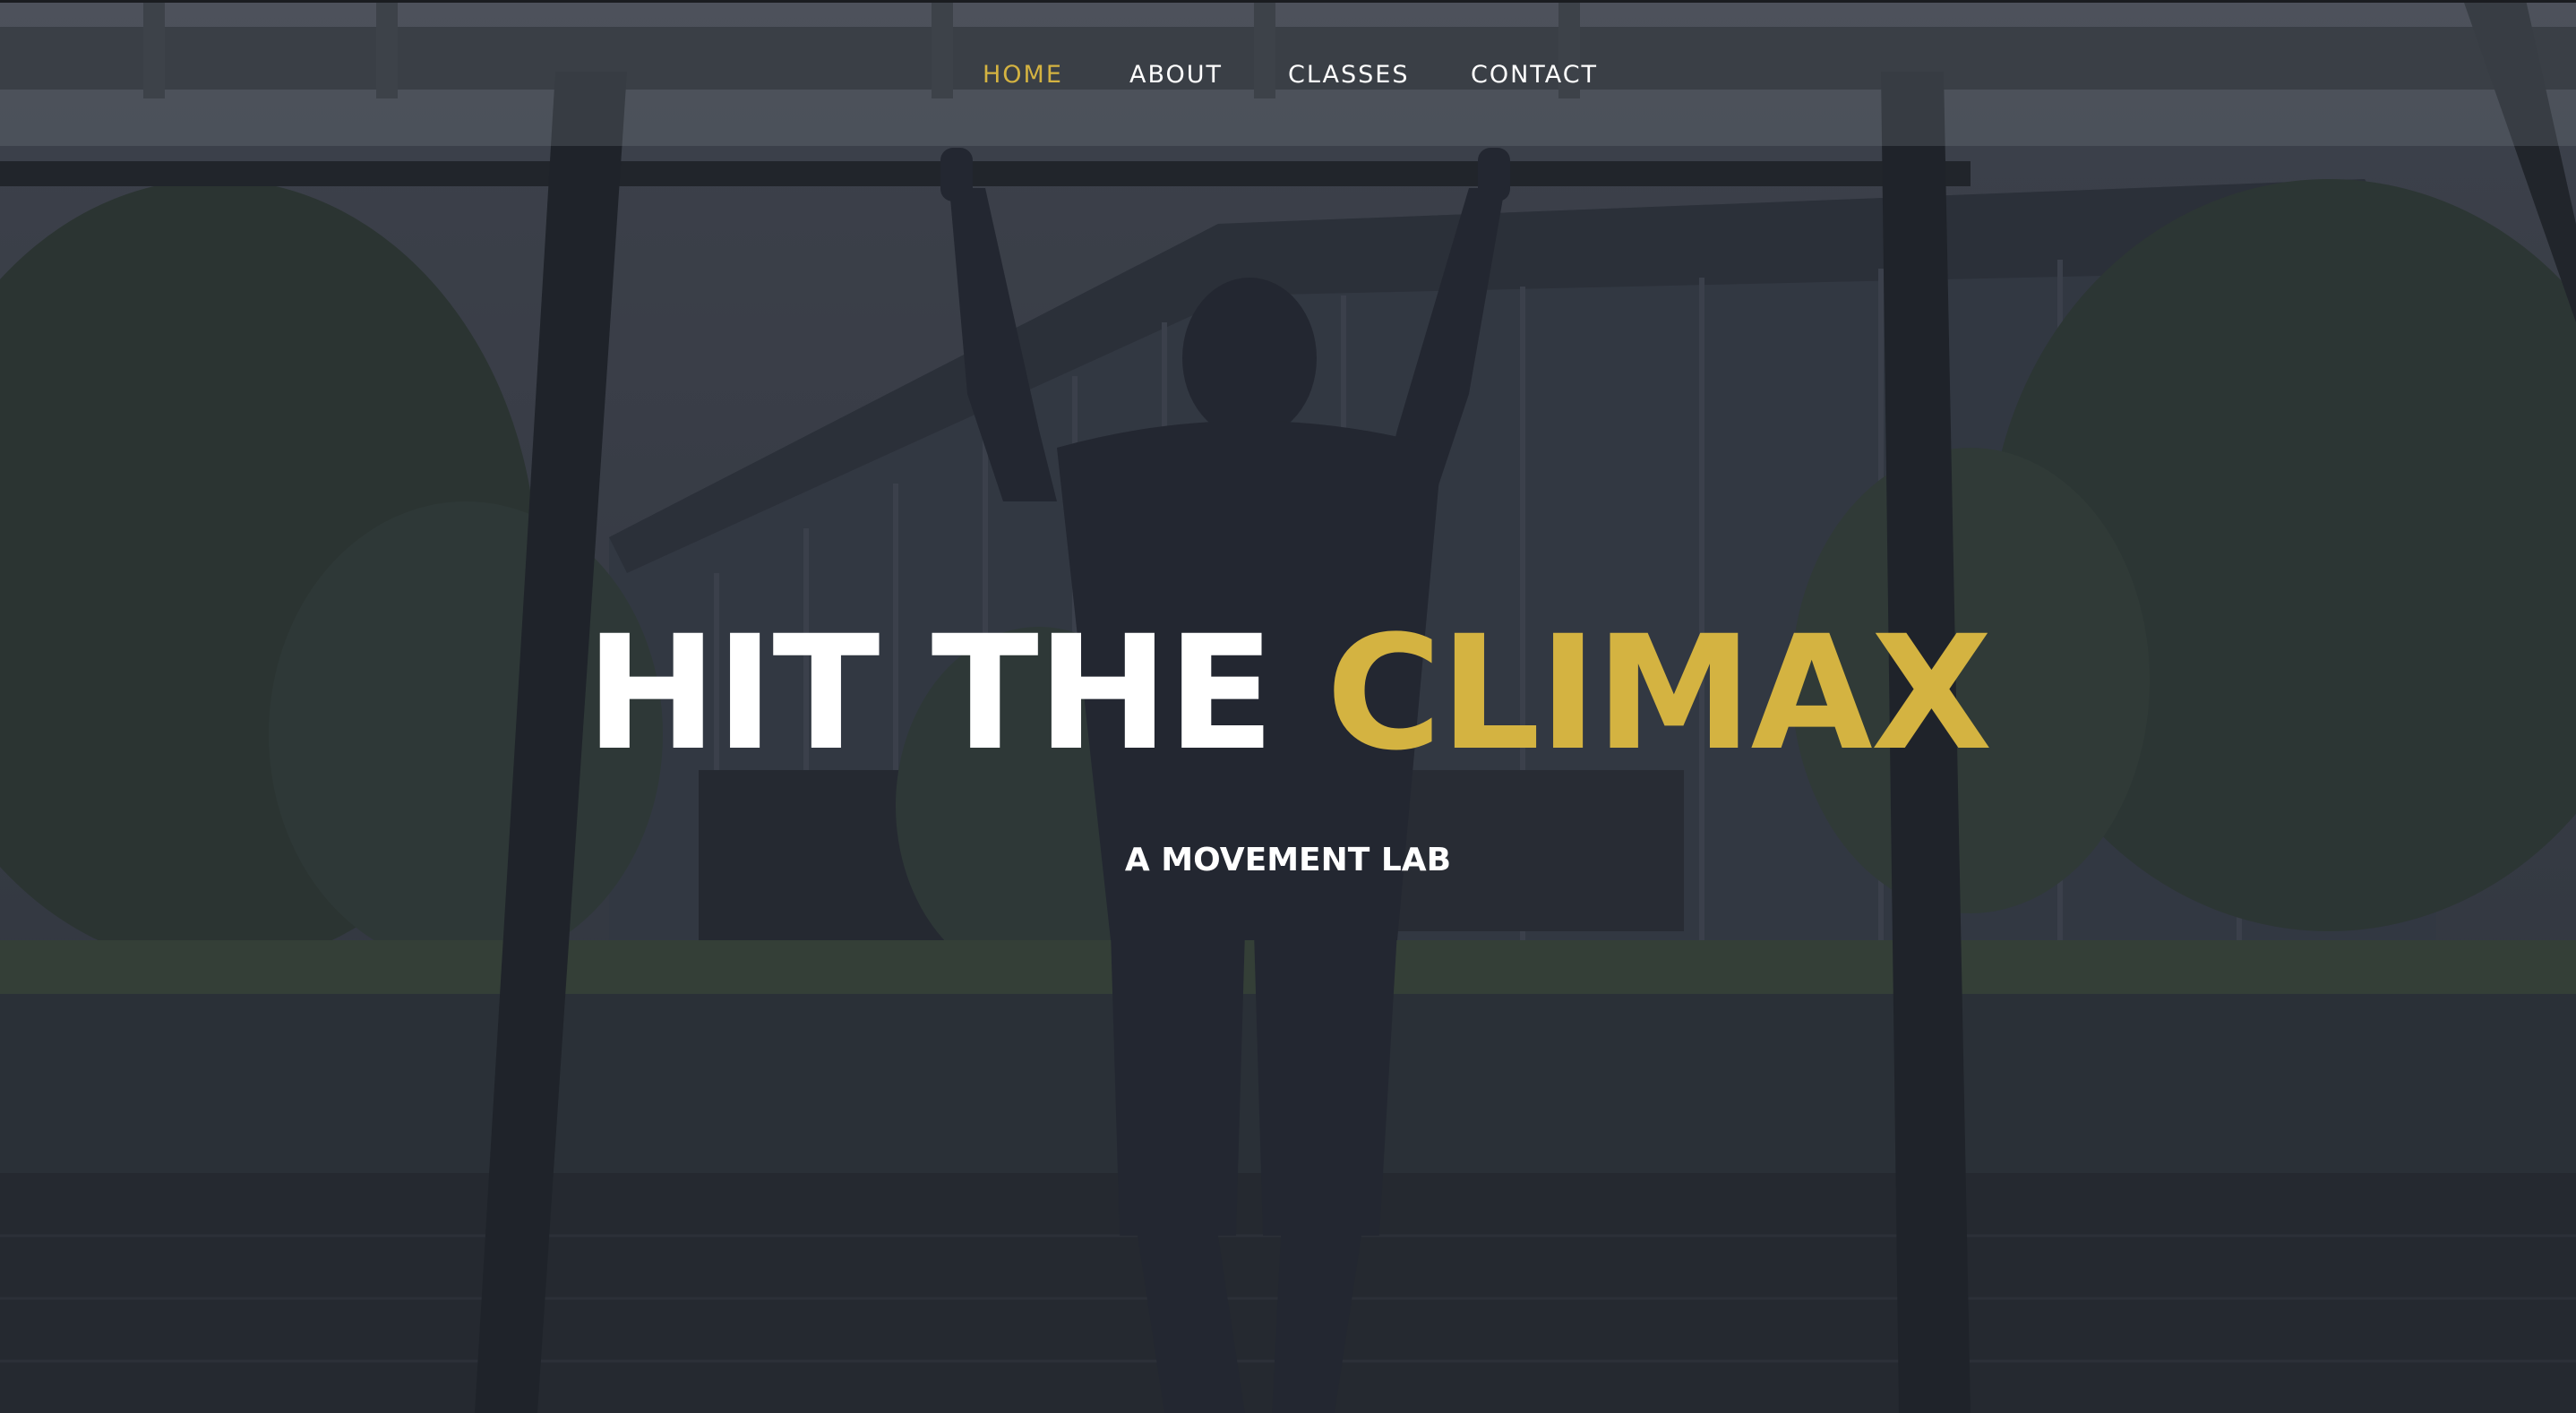 The width and height of the screenshot is (2576, 1413). I want to click on nav-list: HOME ABOUT CLASSES CONTACT, so click(1288, 75).